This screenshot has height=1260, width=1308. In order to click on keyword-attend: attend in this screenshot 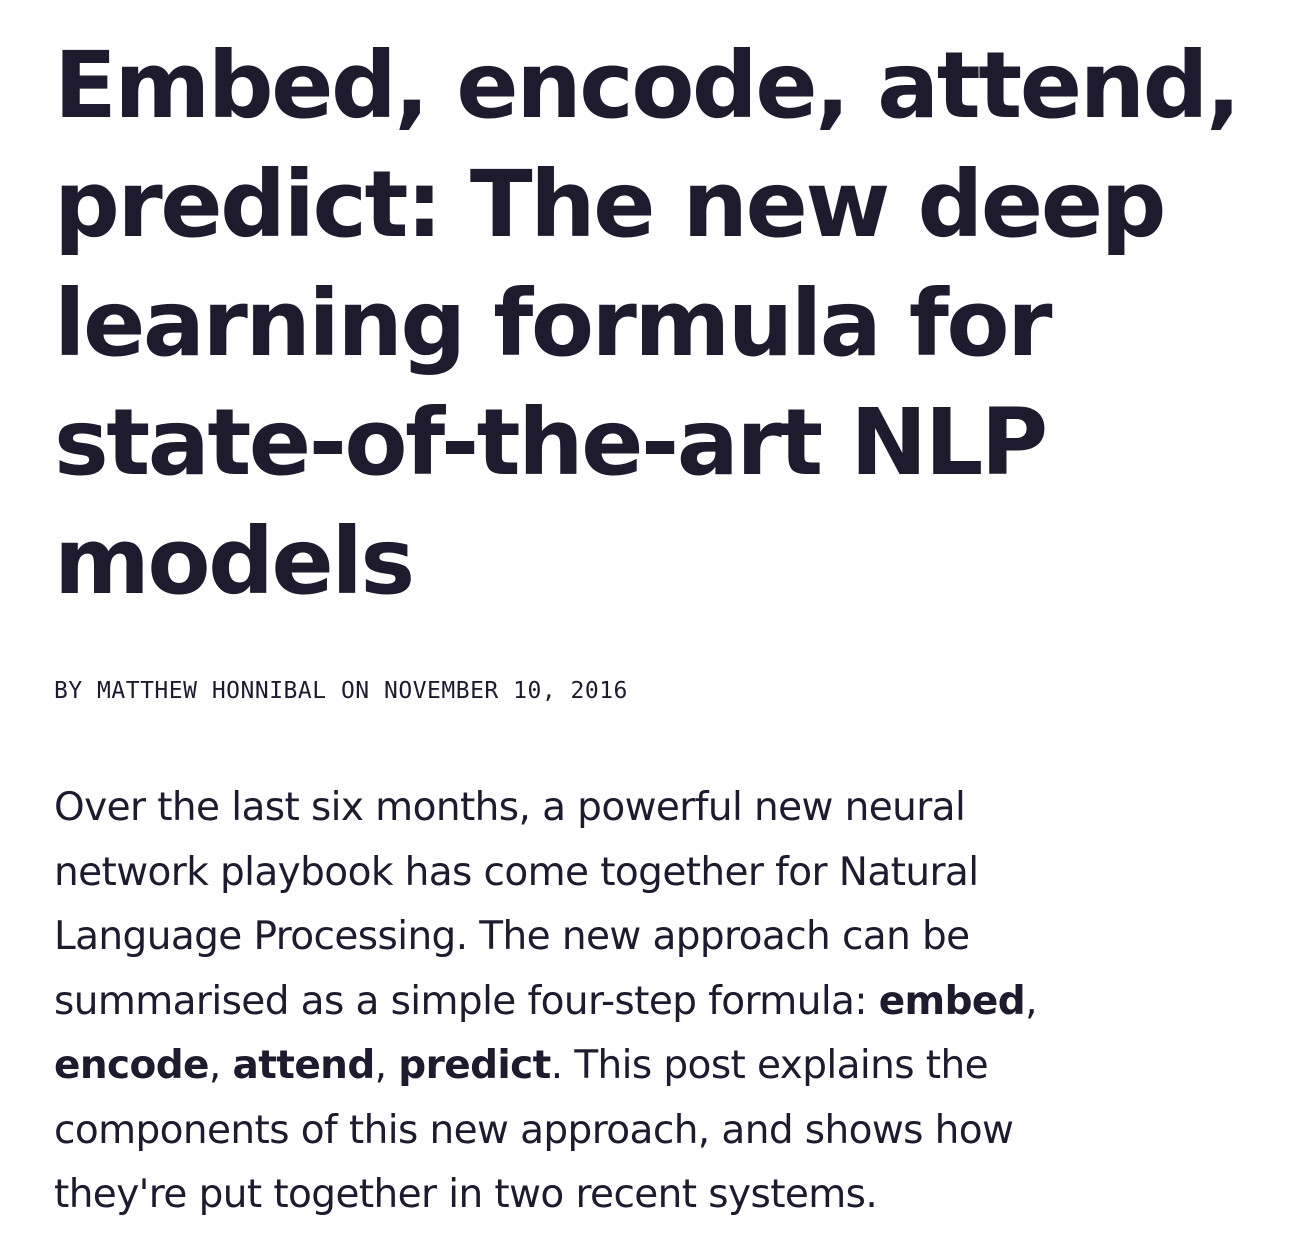, I will do `click(304, 1065)`.